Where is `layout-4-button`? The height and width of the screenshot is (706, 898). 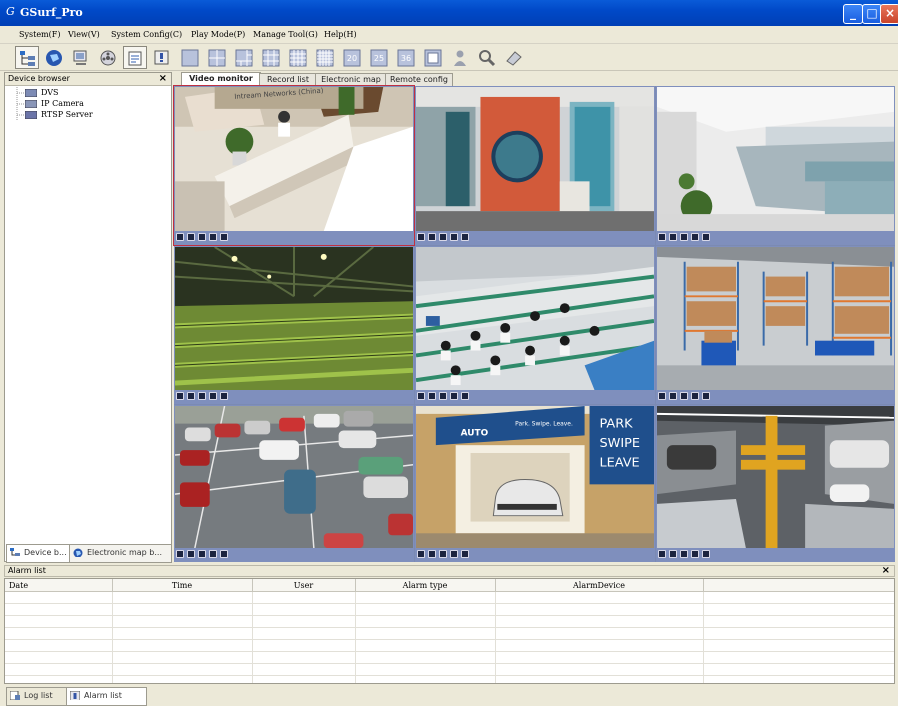 layout-4-button is located at coordinates (217, 57).